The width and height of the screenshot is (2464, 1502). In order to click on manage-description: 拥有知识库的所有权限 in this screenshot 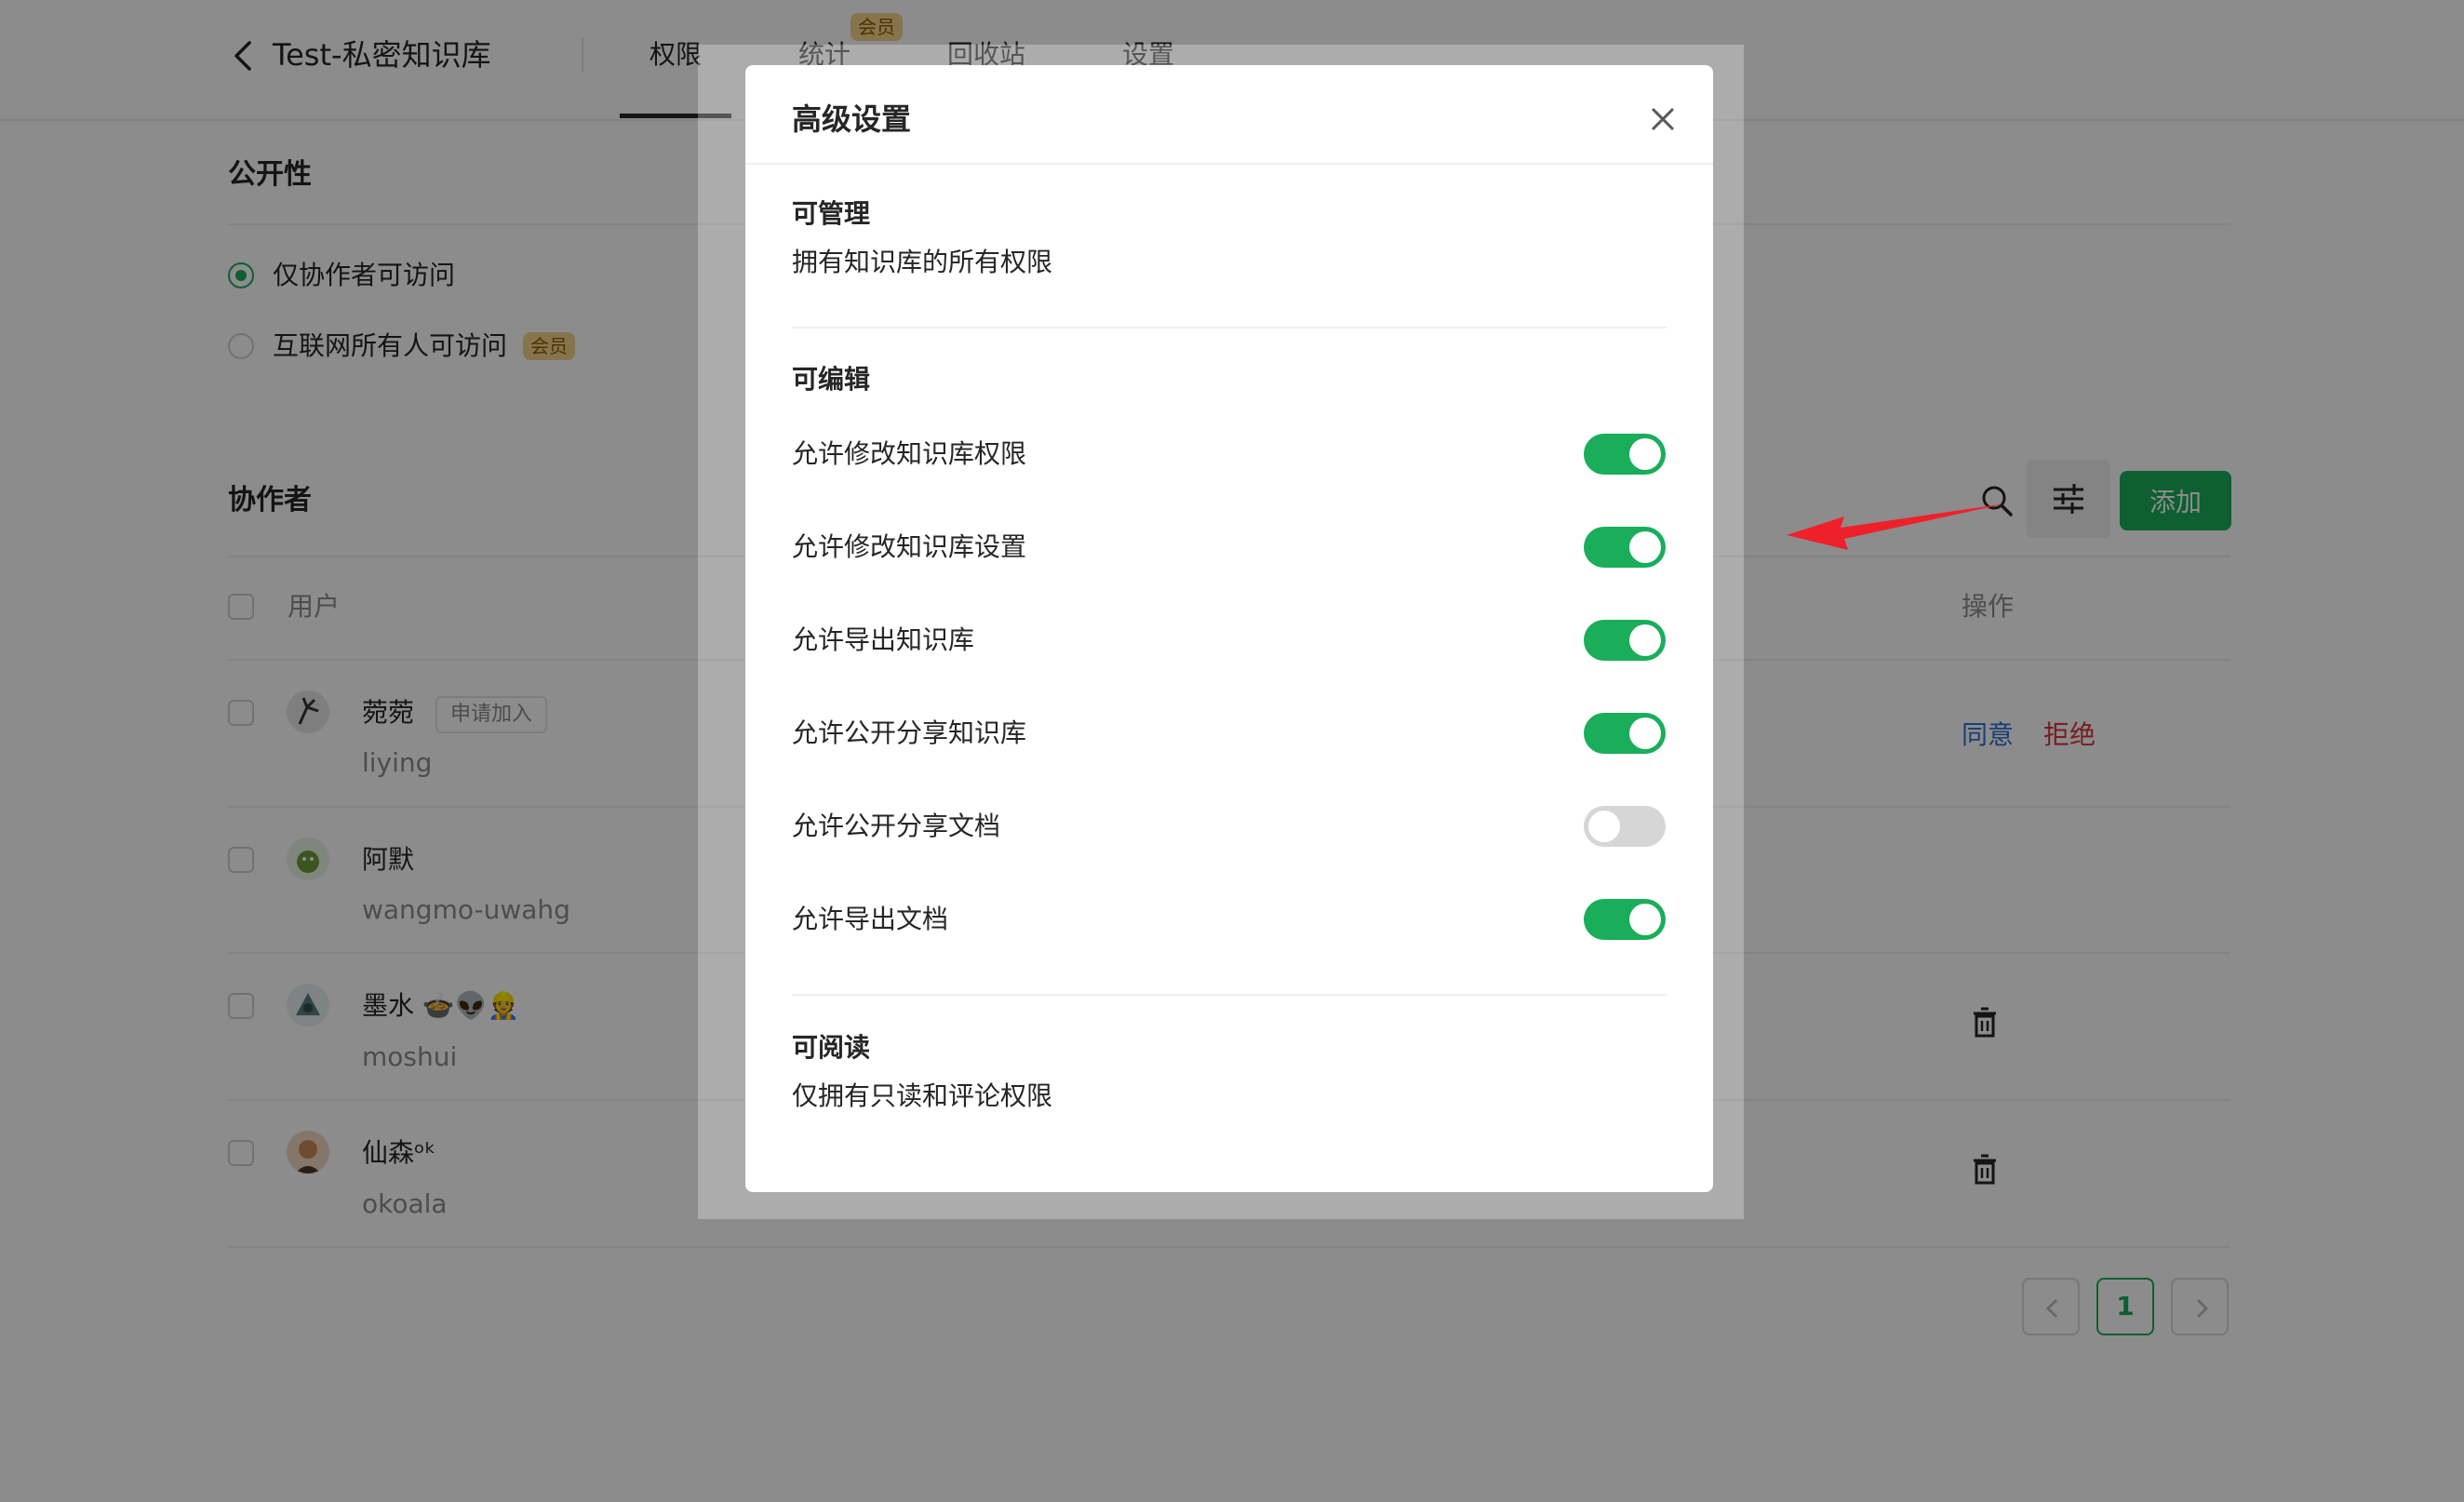, I will do `click(922, 262)`.